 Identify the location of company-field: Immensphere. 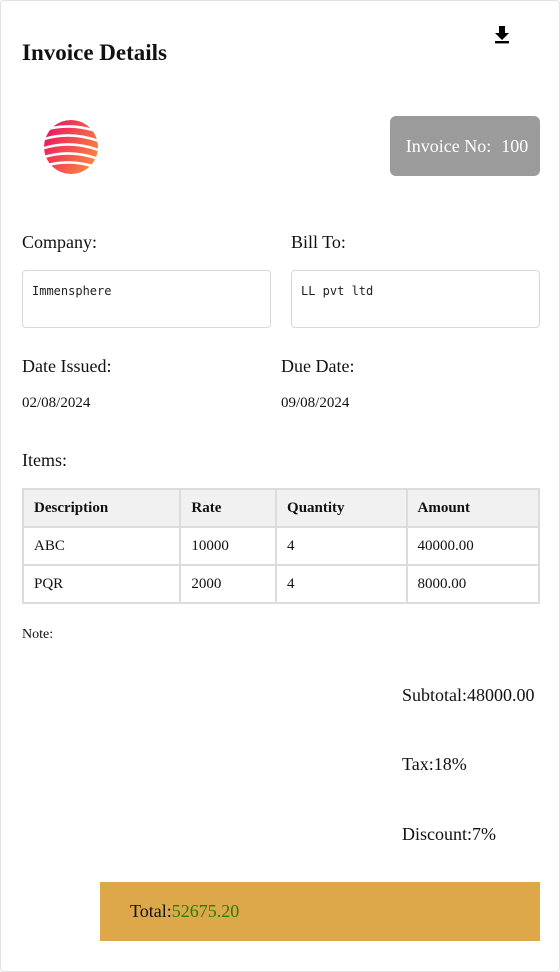
(146, 299).